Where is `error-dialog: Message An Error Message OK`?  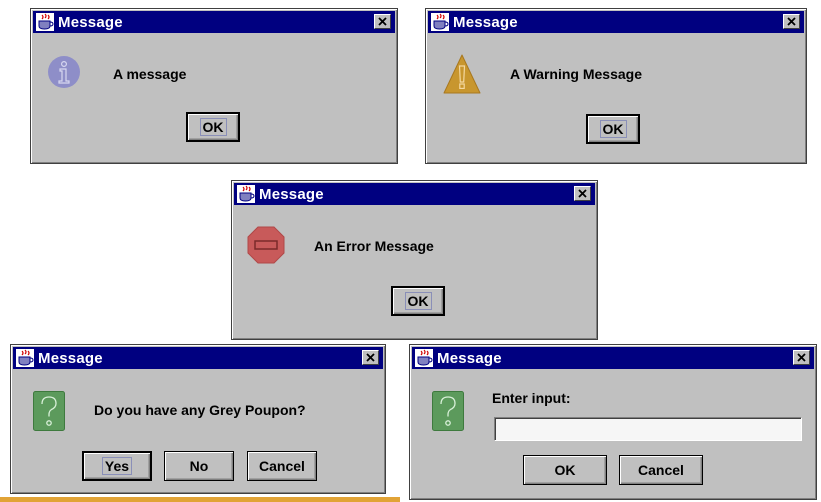 error-dialog: Message An Error Message OK is located at coordinates (414, 260).